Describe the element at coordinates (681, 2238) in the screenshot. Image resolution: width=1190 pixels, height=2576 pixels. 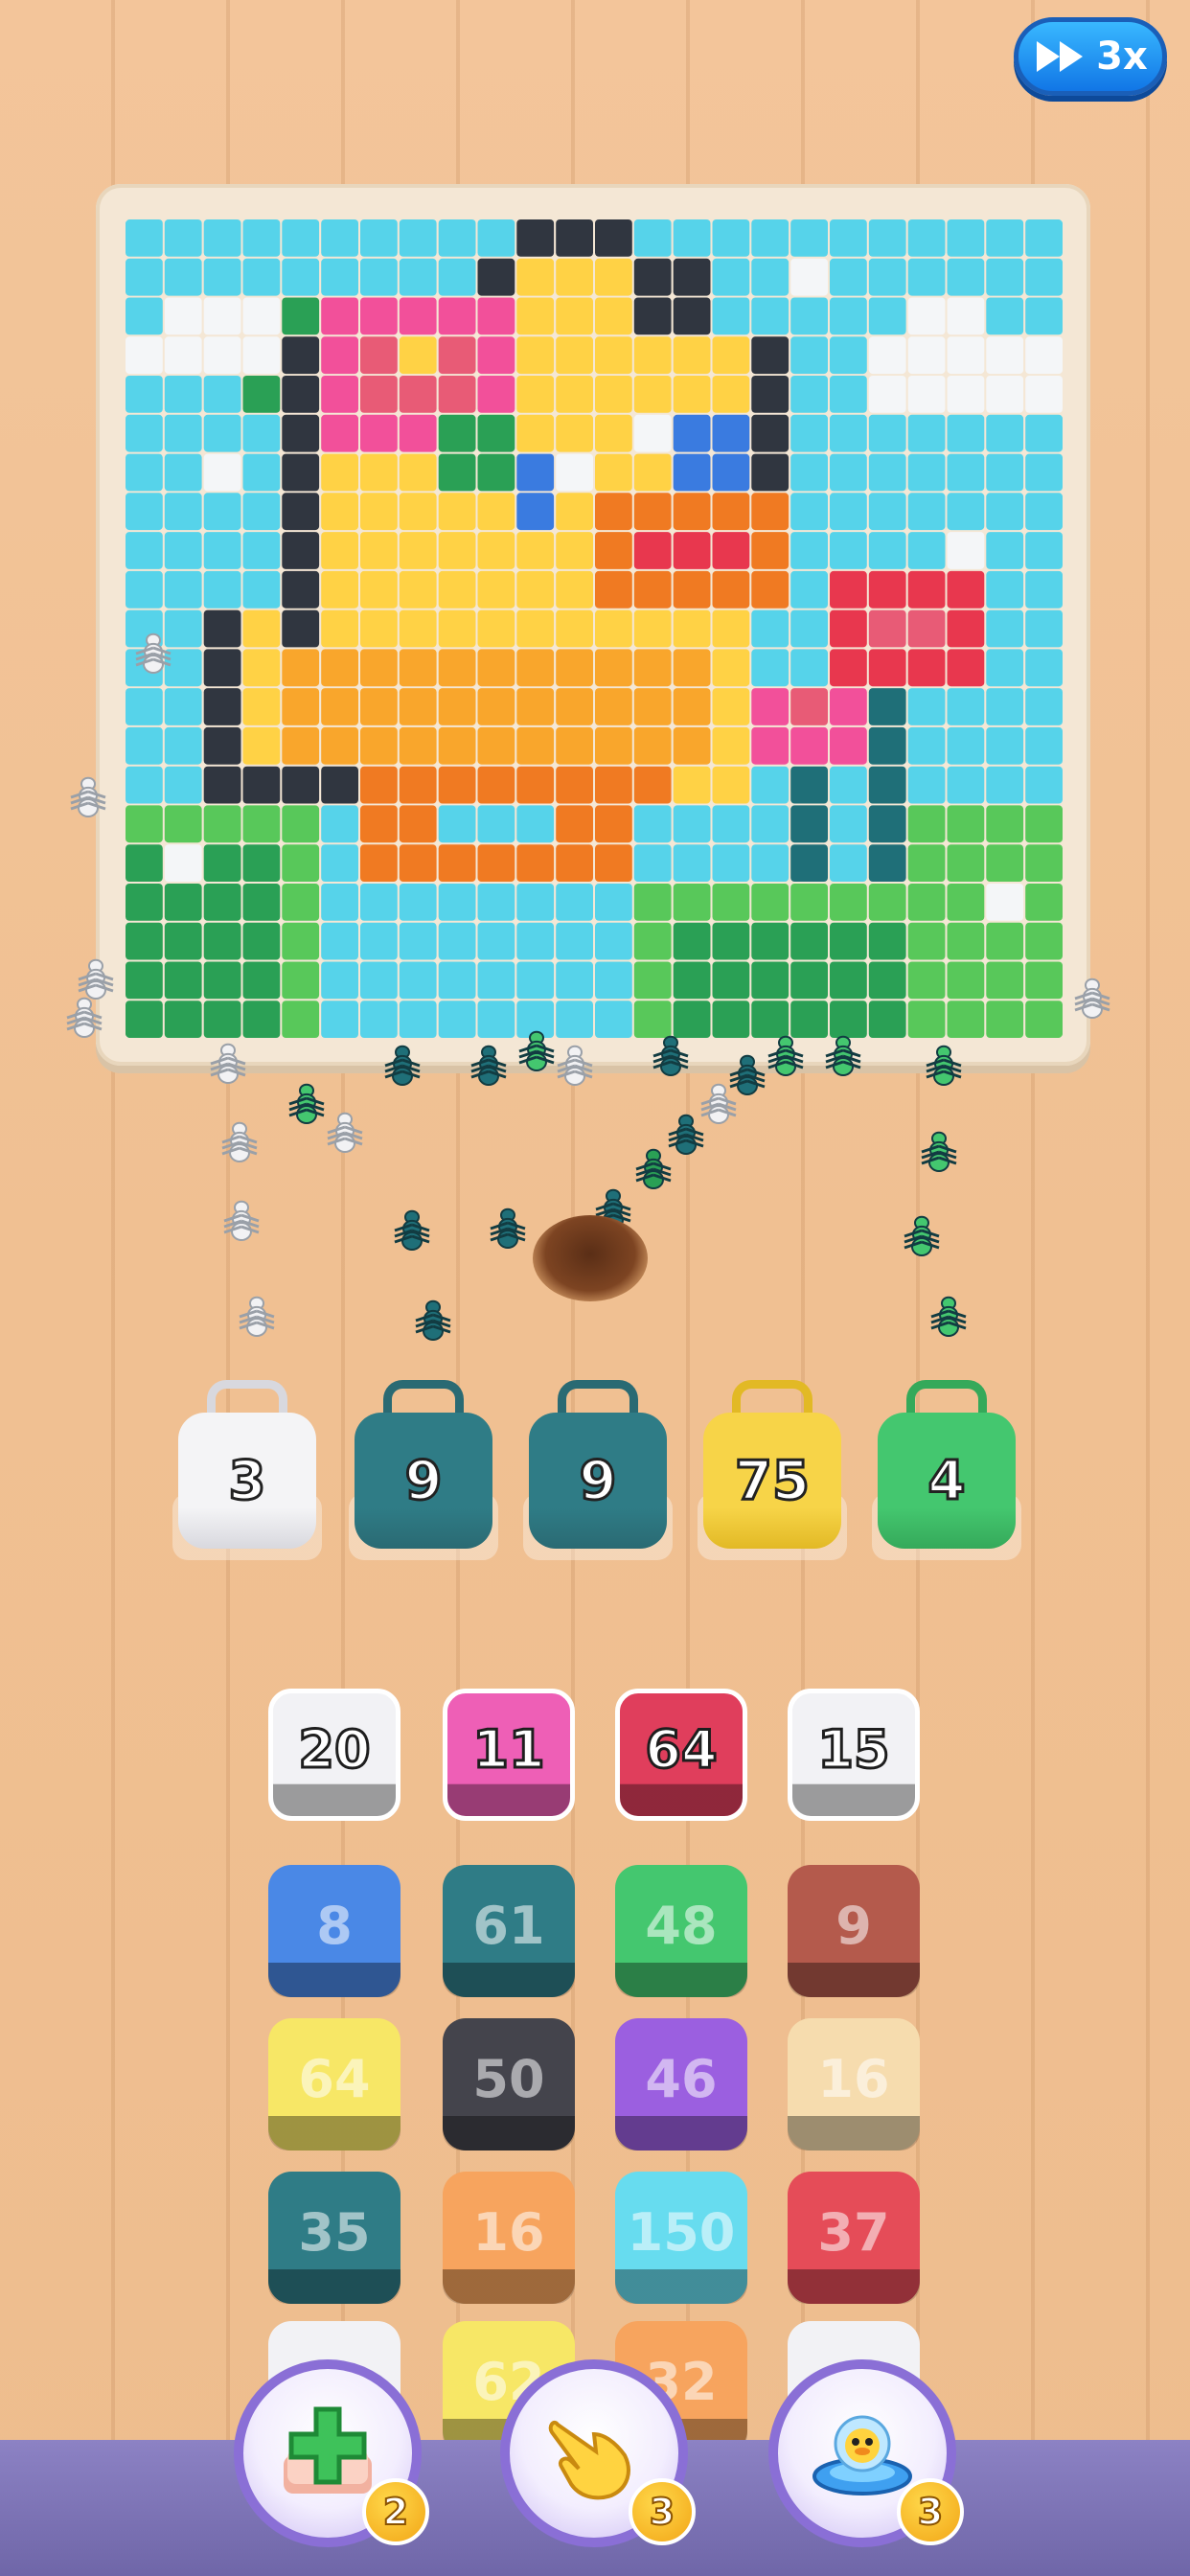
I see `ant-tile: 150` at that location.